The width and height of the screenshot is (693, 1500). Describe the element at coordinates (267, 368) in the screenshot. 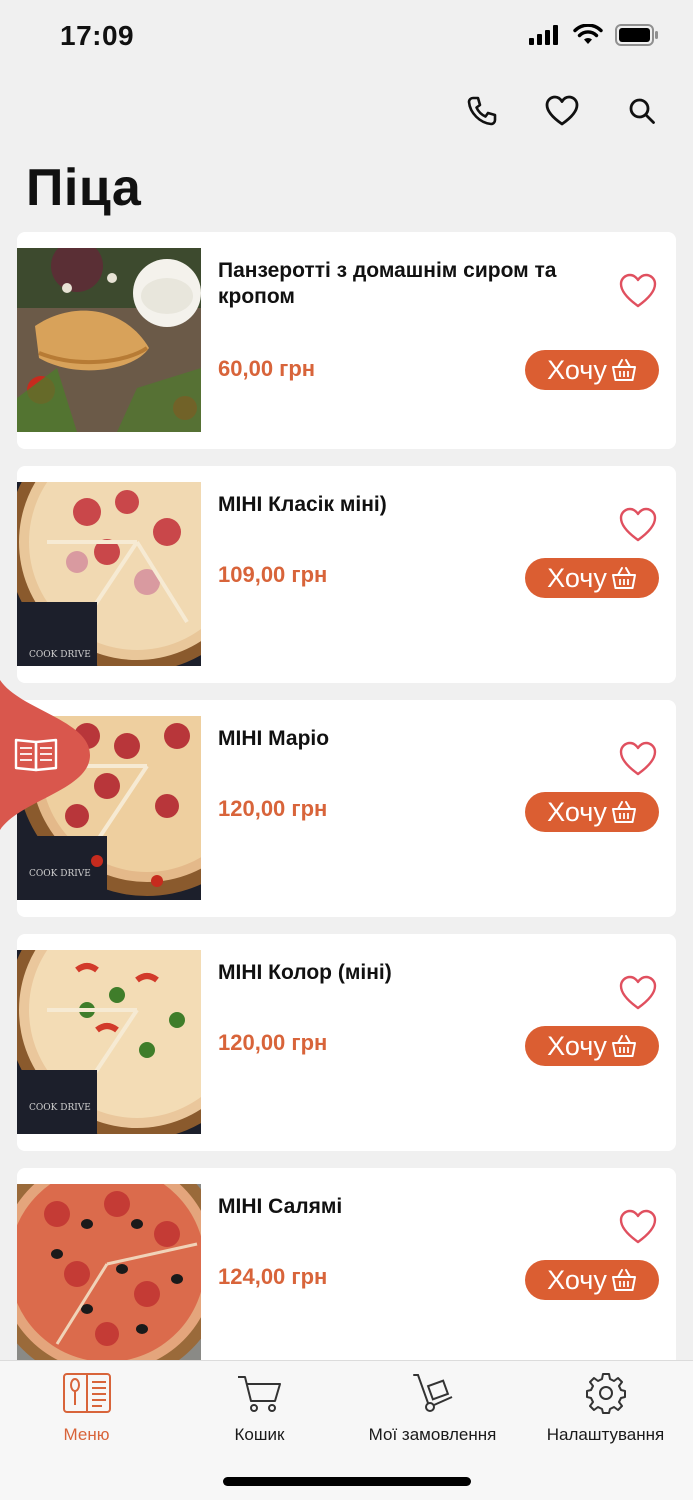

I see `product-price: 60,00 грн` at that location.